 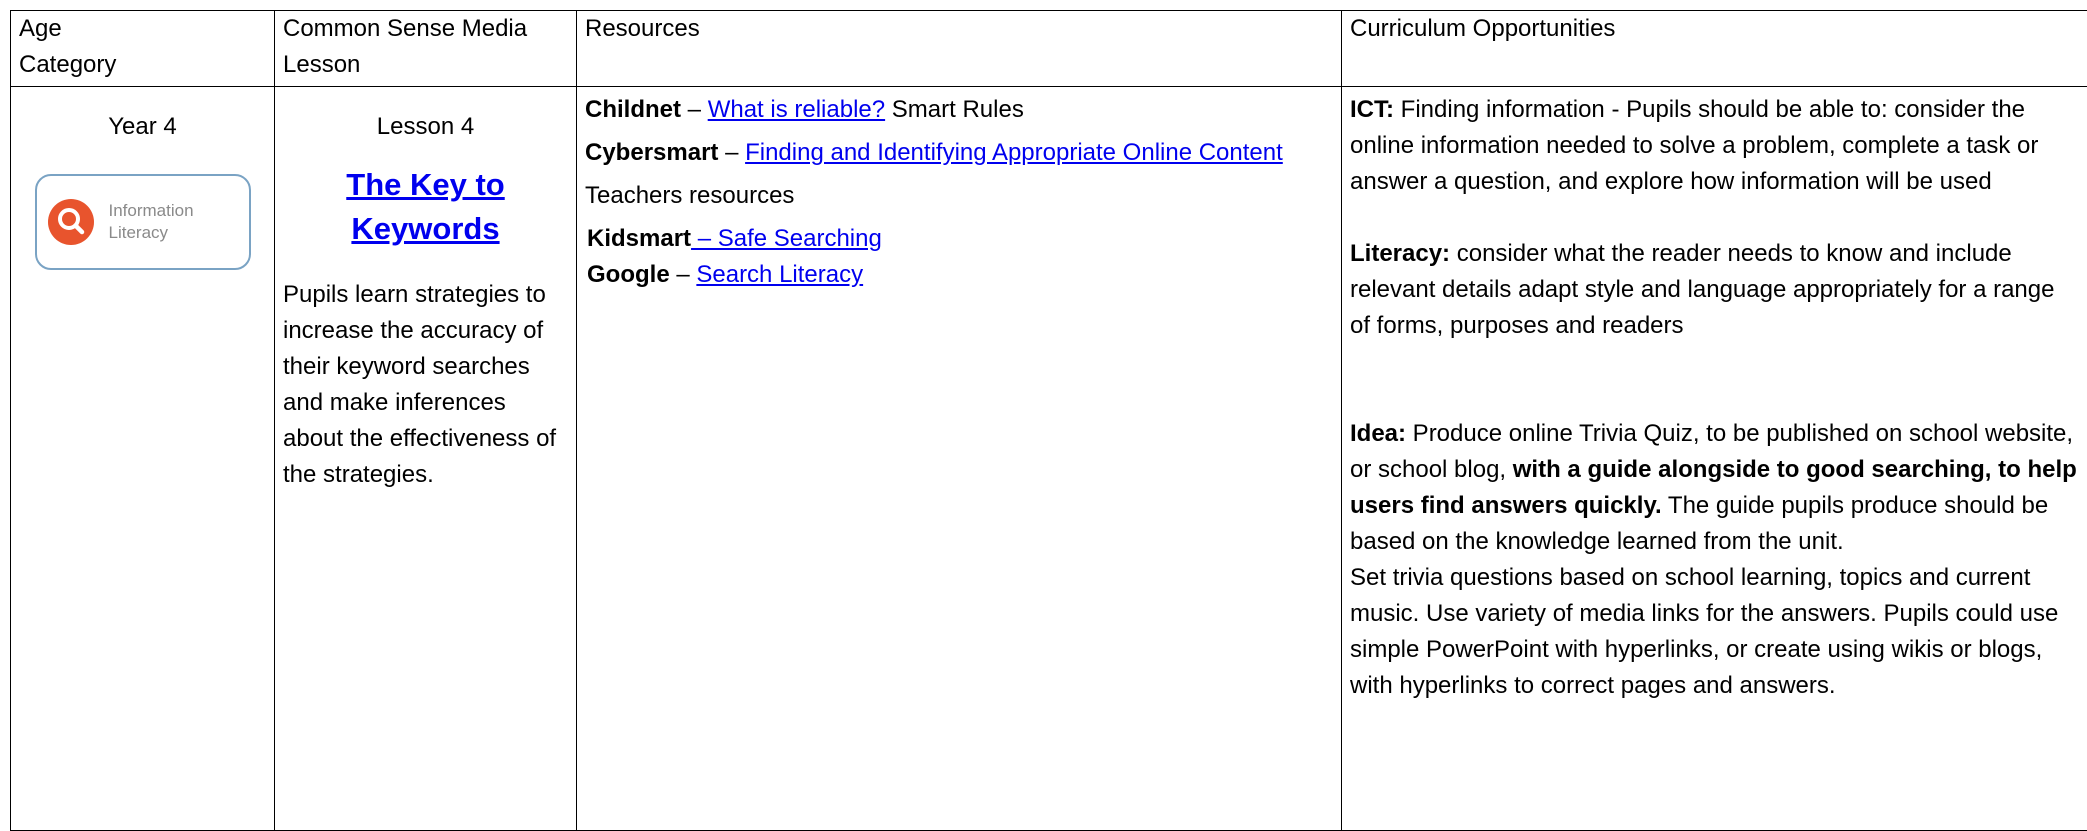 I want to click on cell-age: Year 4 Information Literacy, so click(x=143, y=459).